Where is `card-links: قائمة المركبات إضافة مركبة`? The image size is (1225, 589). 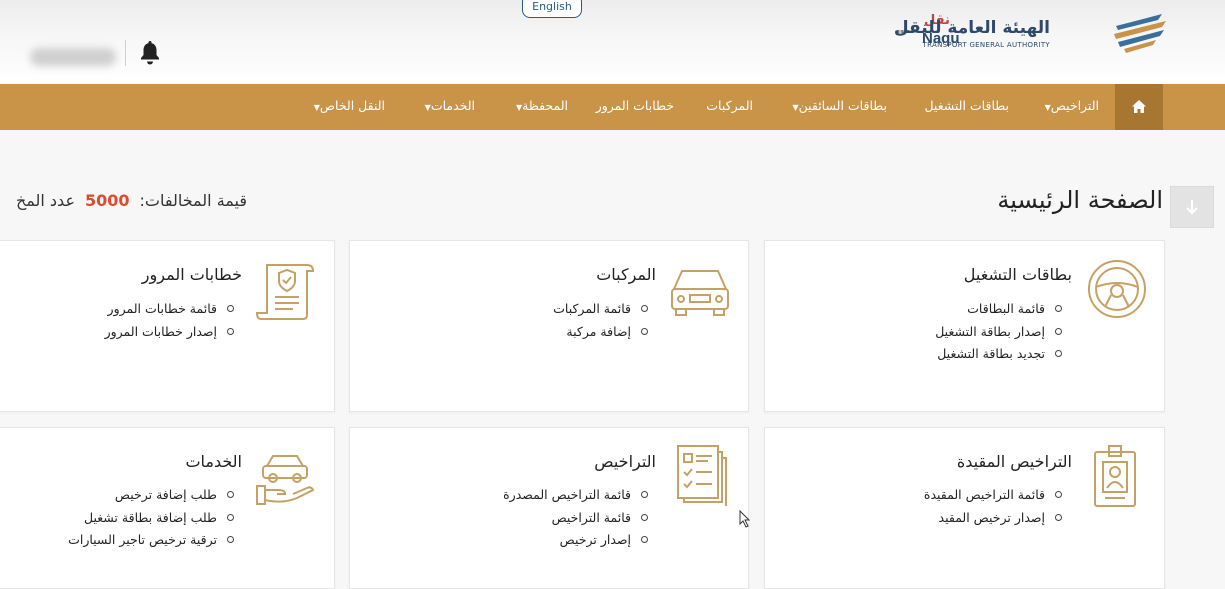 card-links: قائمة المركبات إضافة مركبة is located at coordinates (600, 320).